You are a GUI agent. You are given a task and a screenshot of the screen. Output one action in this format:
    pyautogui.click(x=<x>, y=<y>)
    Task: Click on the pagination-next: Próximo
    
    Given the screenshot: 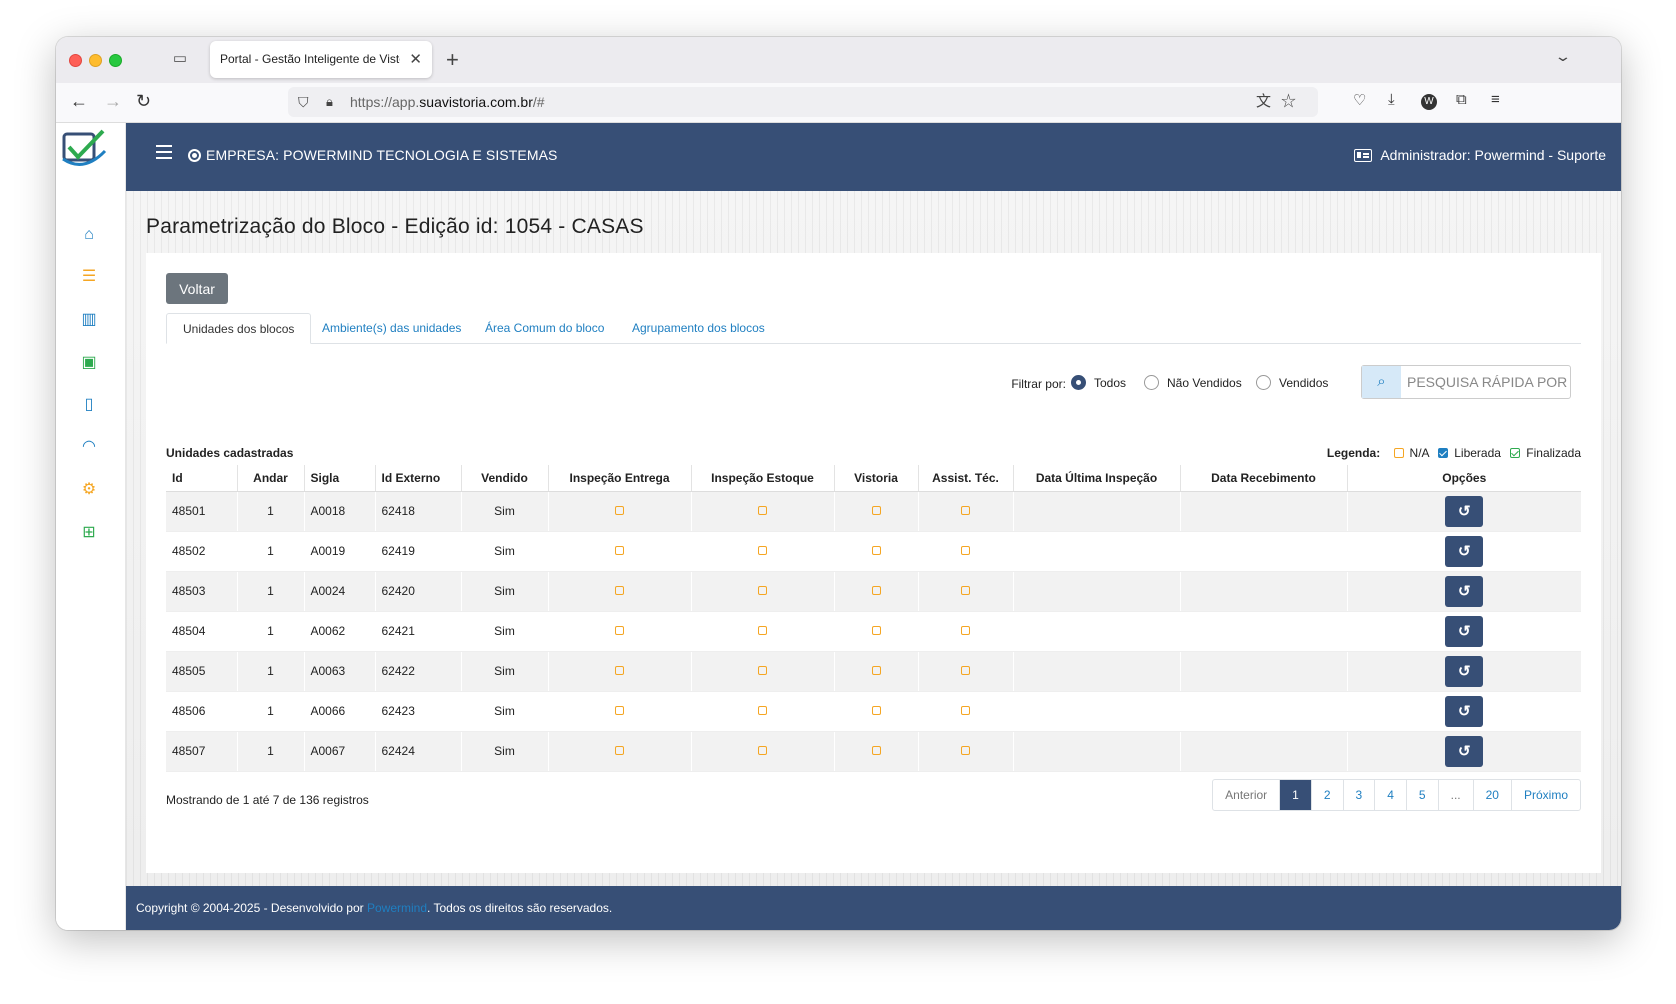 What is the action you would take?
    pyautogui.click(x=1546, y=795)
    